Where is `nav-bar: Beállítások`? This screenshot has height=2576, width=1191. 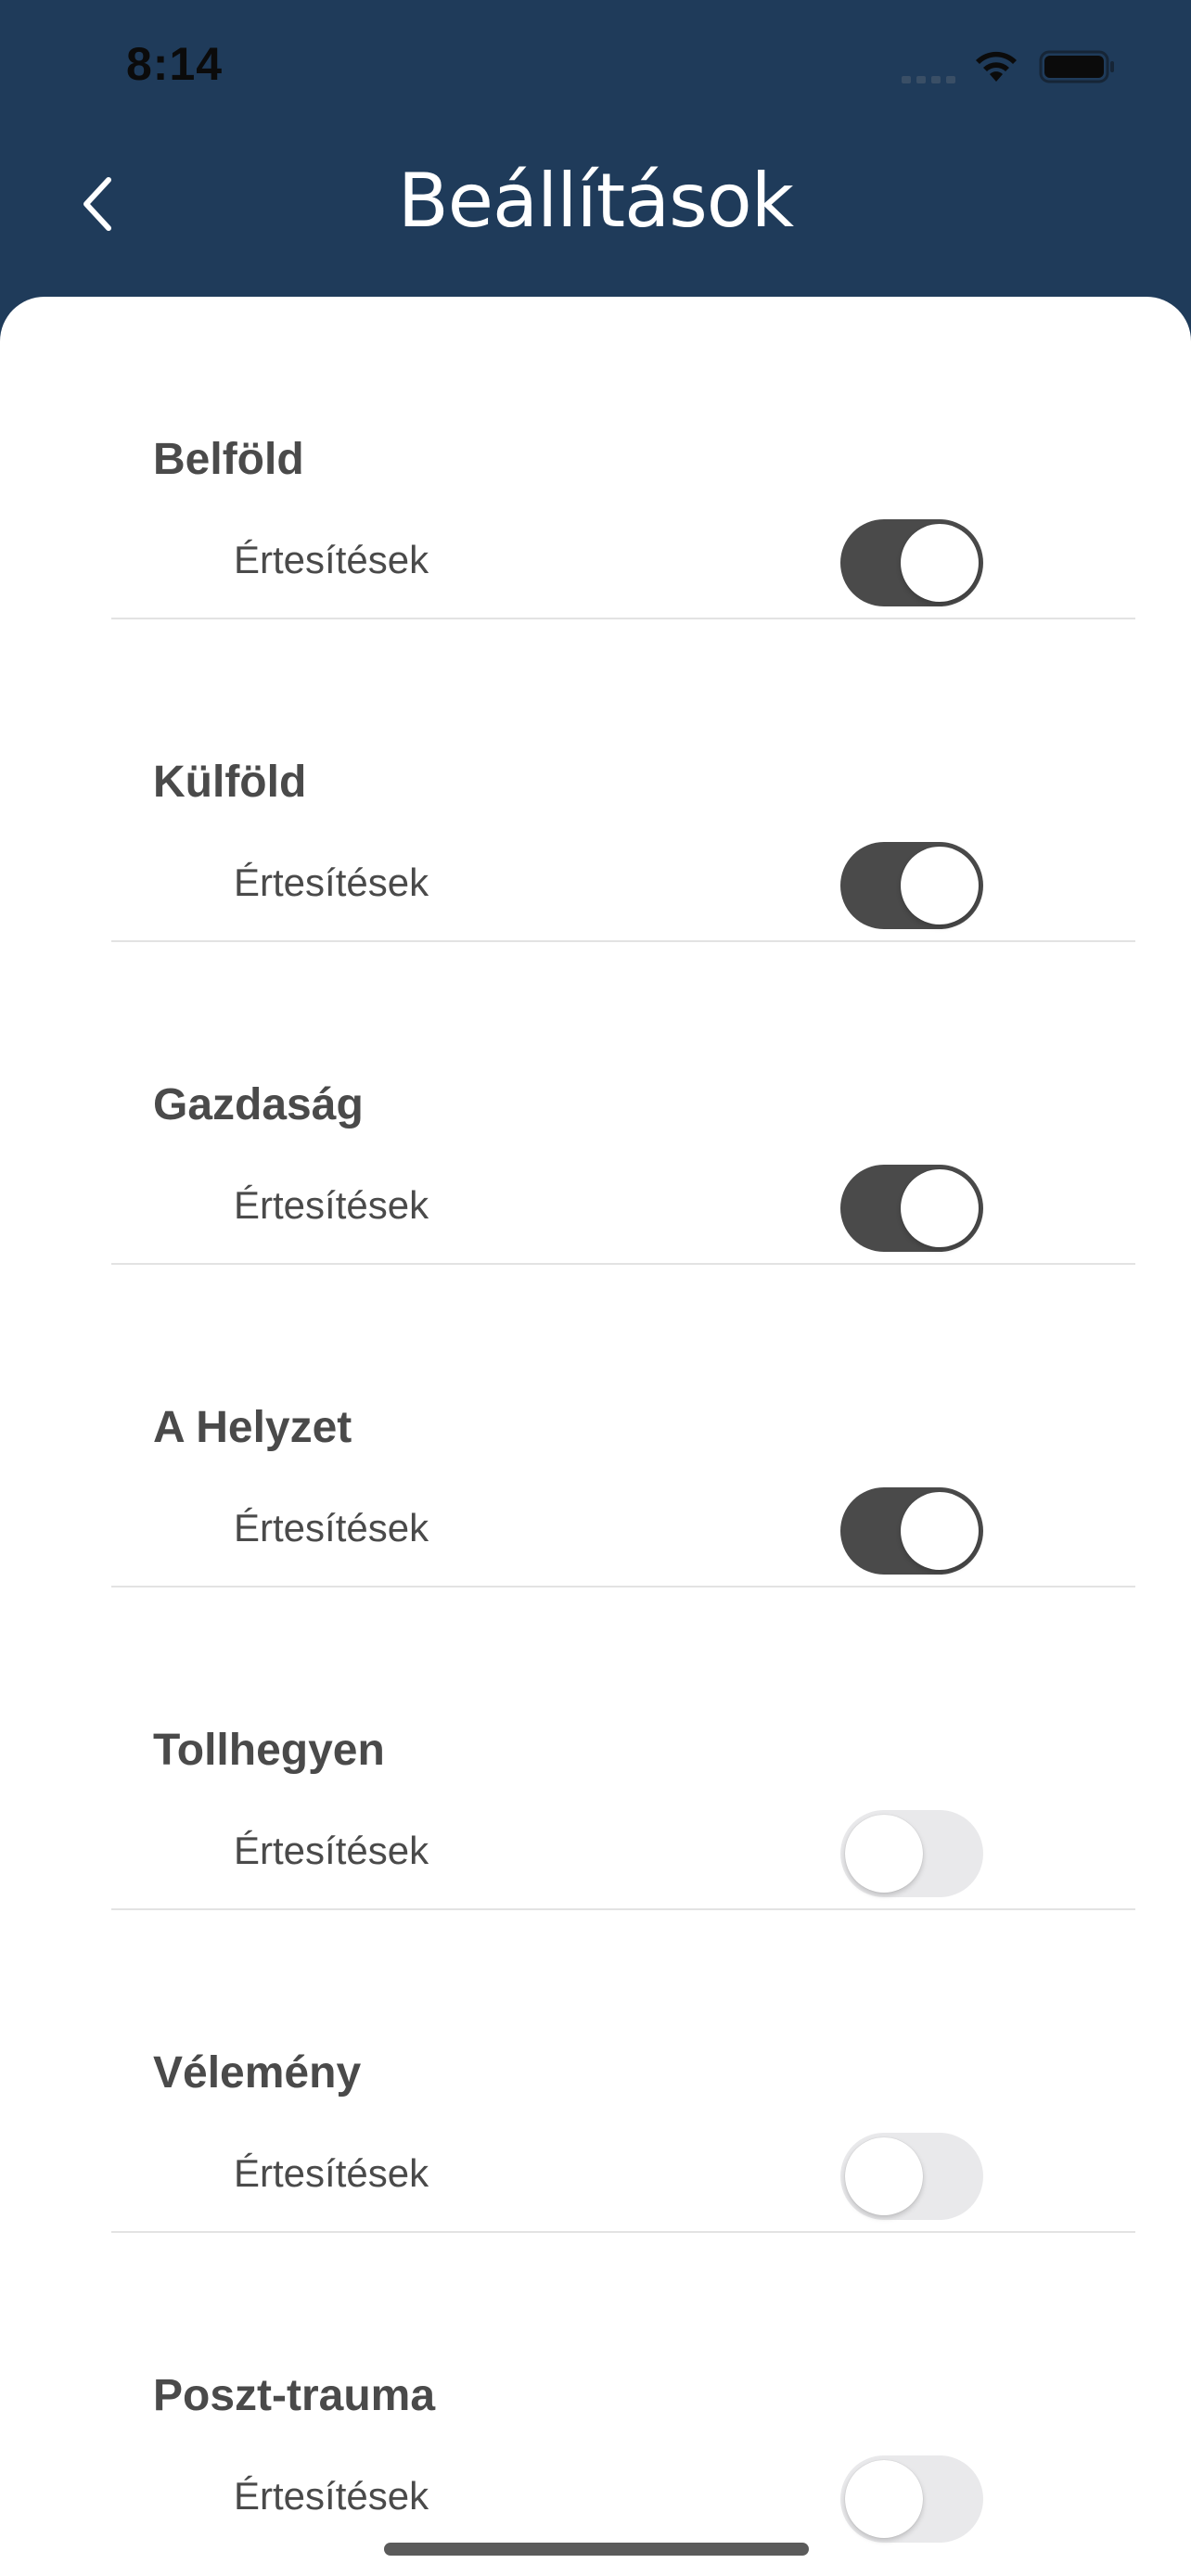 nav-bar: Beállítások is located at coordinates (595, 218).